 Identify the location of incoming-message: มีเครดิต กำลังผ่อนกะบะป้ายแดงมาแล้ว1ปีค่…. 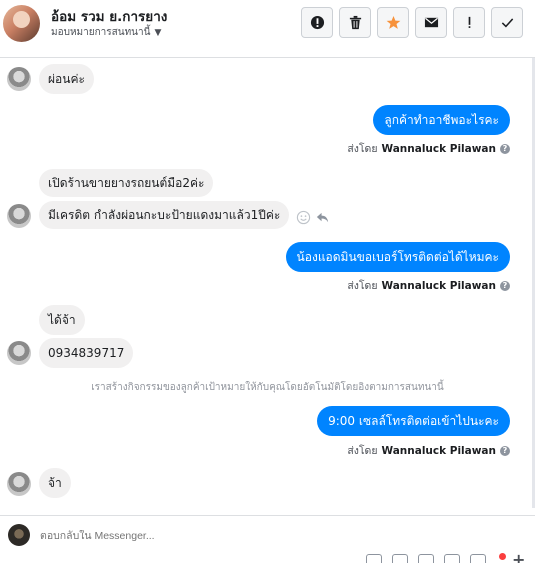
(164, 215).